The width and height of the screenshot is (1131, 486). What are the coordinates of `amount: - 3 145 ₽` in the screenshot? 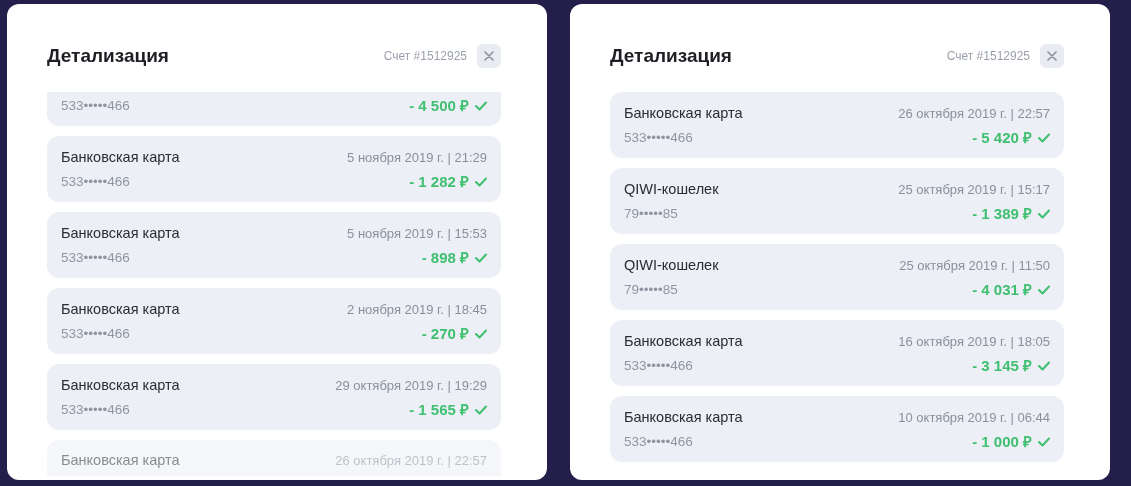 It's located at (1002, 365).